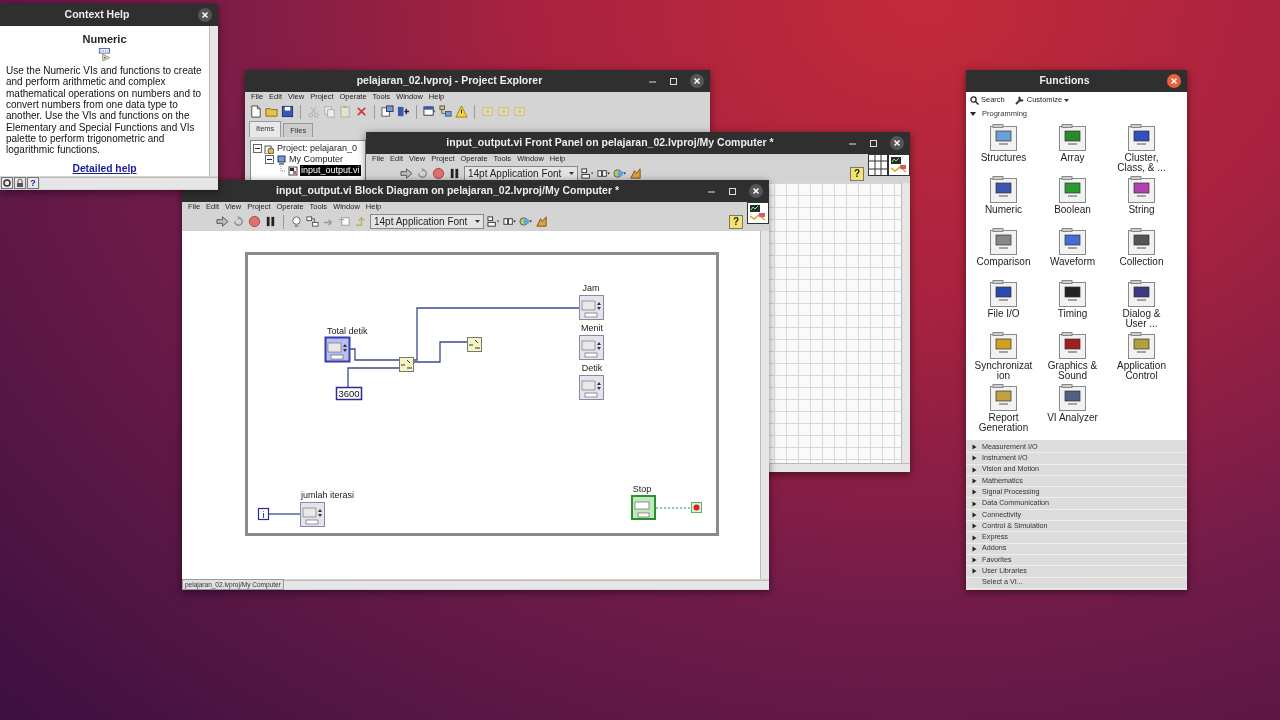 This screenshot has height=720, width=1280. Describe the element at coordinates (445, 111) in the screenshot. I see `hierarchy-icon` at that location.